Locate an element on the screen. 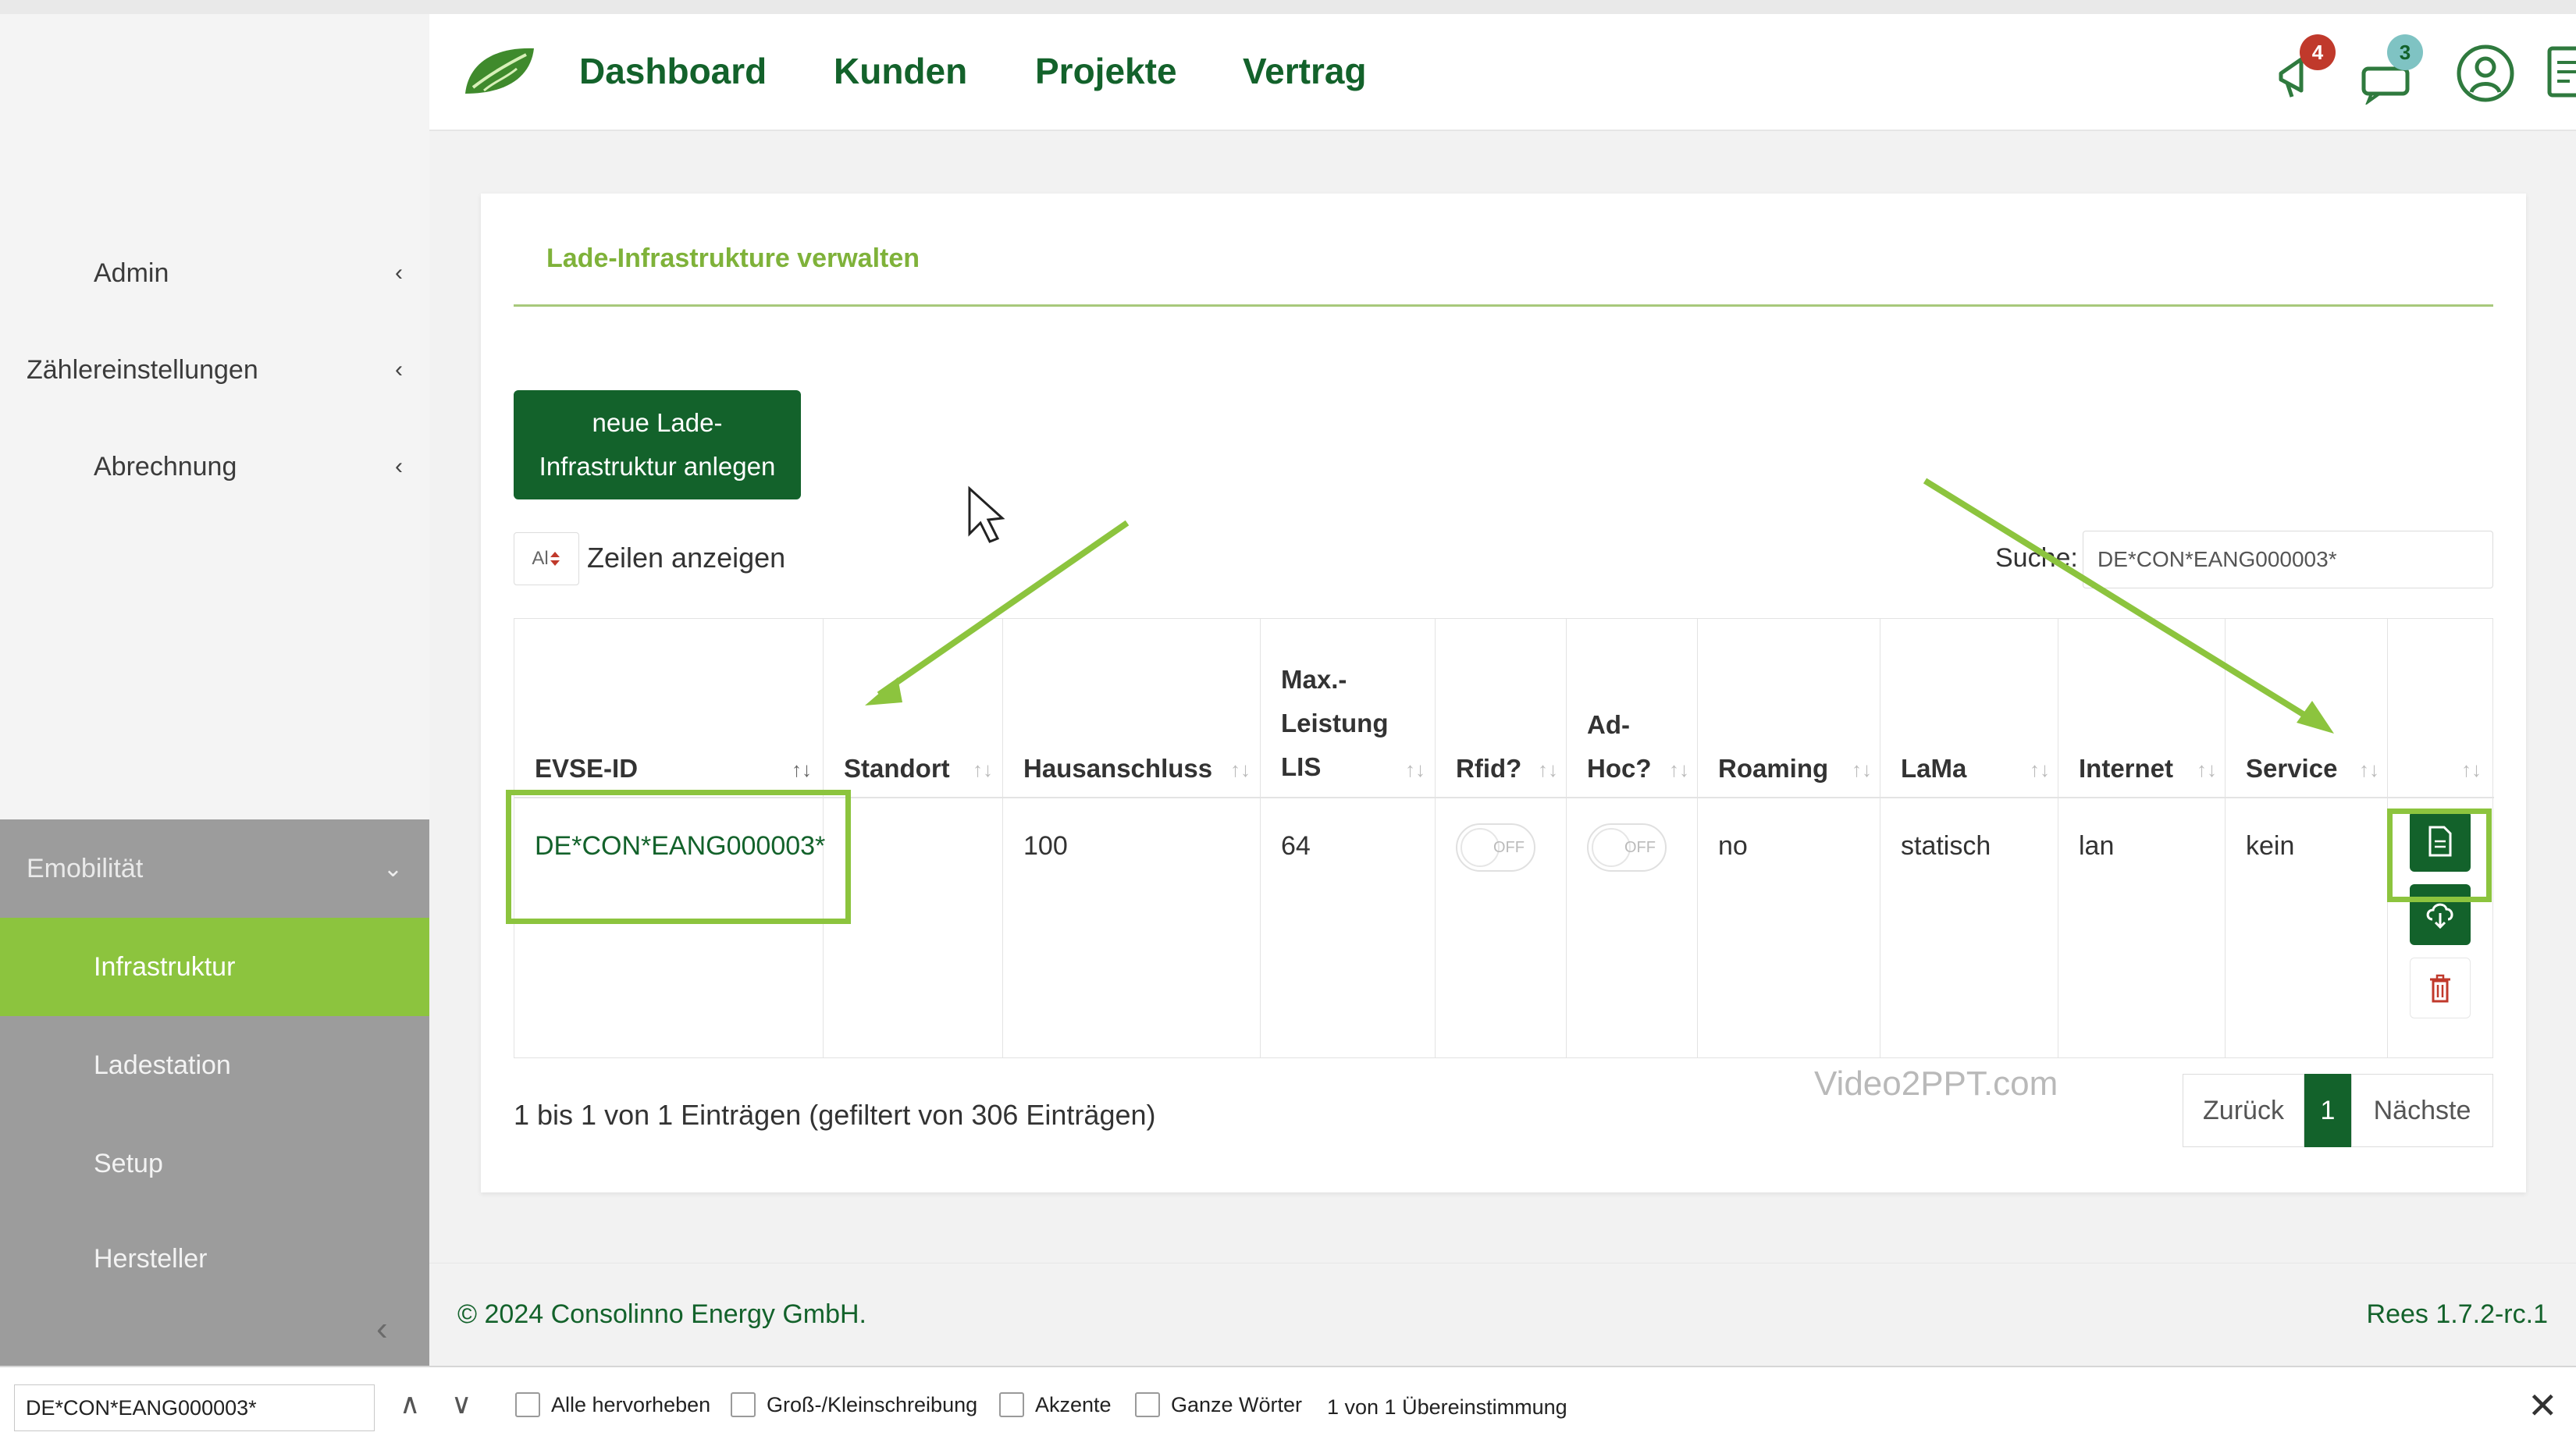 The image size is (2576, 1450). column-rfid: Rfid? ↑↓ OFF is located at coordinates (1501, 838).